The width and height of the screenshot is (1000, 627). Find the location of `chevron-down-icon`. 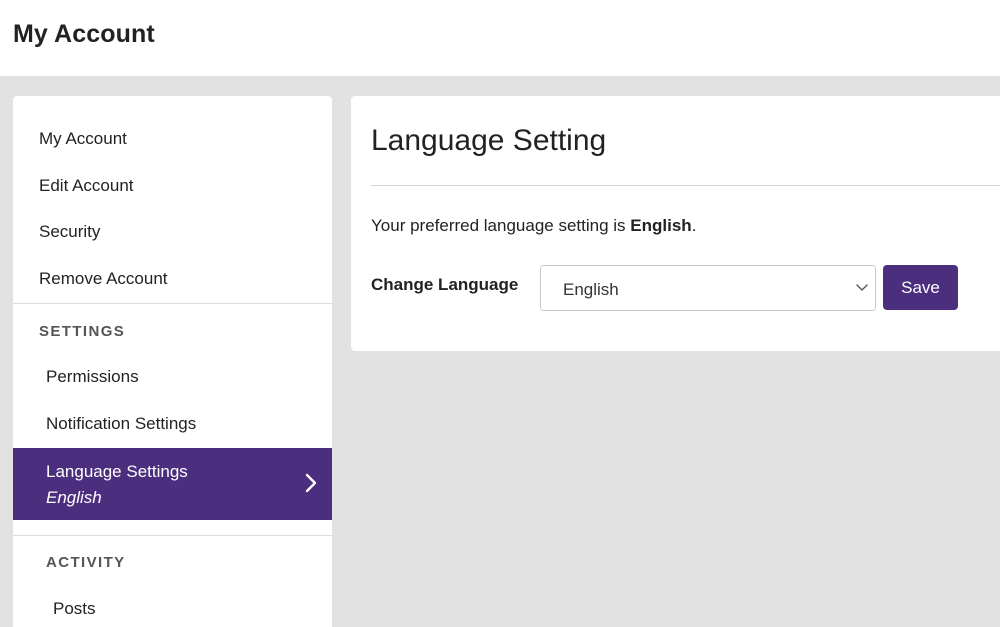

chevron-down-icon is located at coordinates (862, 287).